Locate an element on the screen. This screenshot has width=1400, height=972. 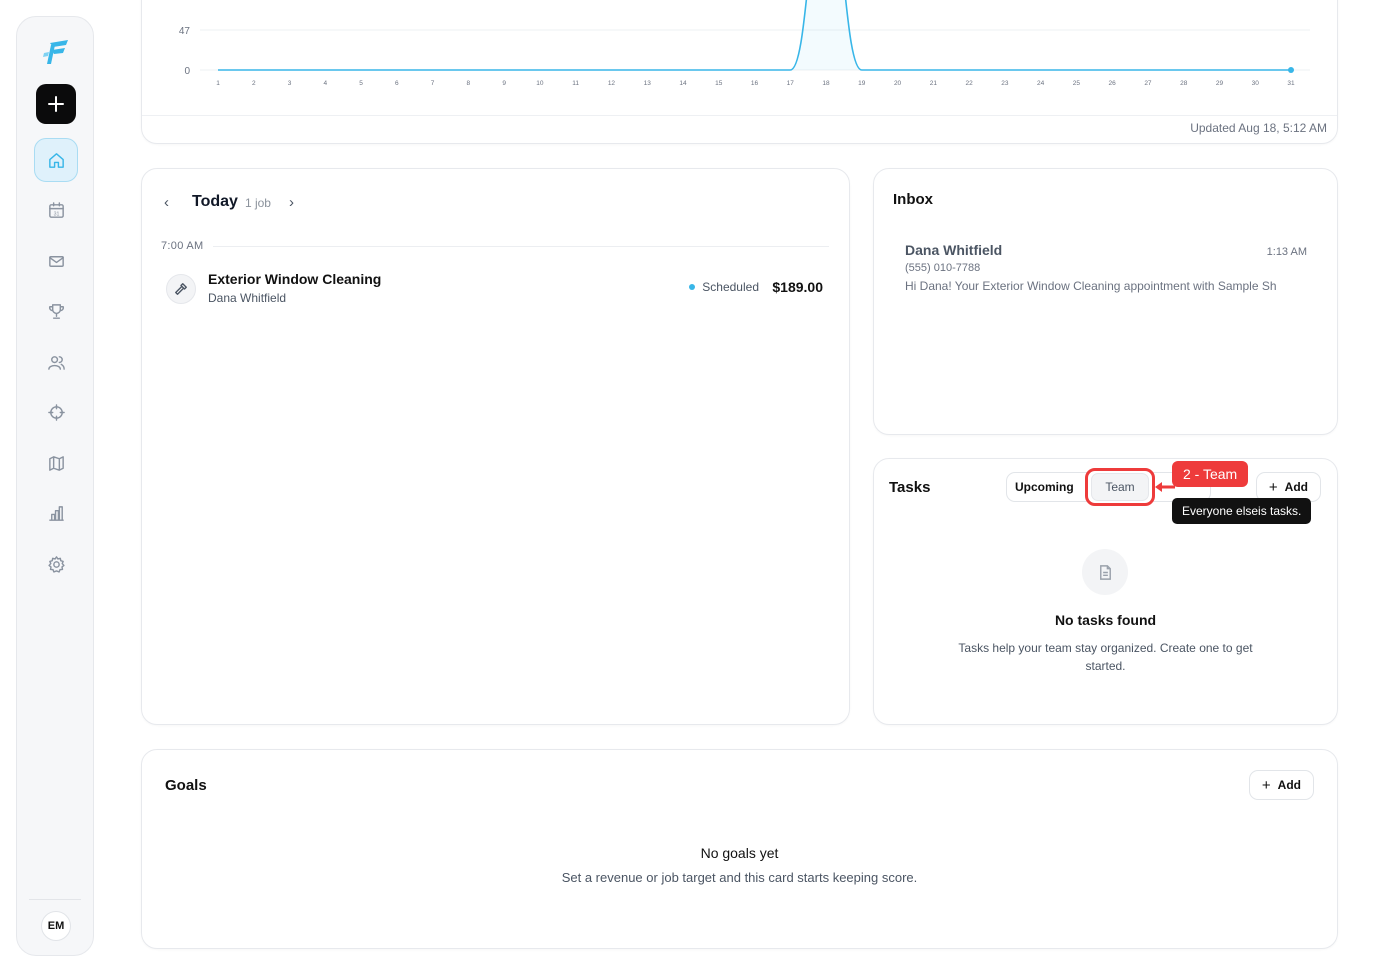
job-status-label: Scheduled is located at coordinates (730, 287).